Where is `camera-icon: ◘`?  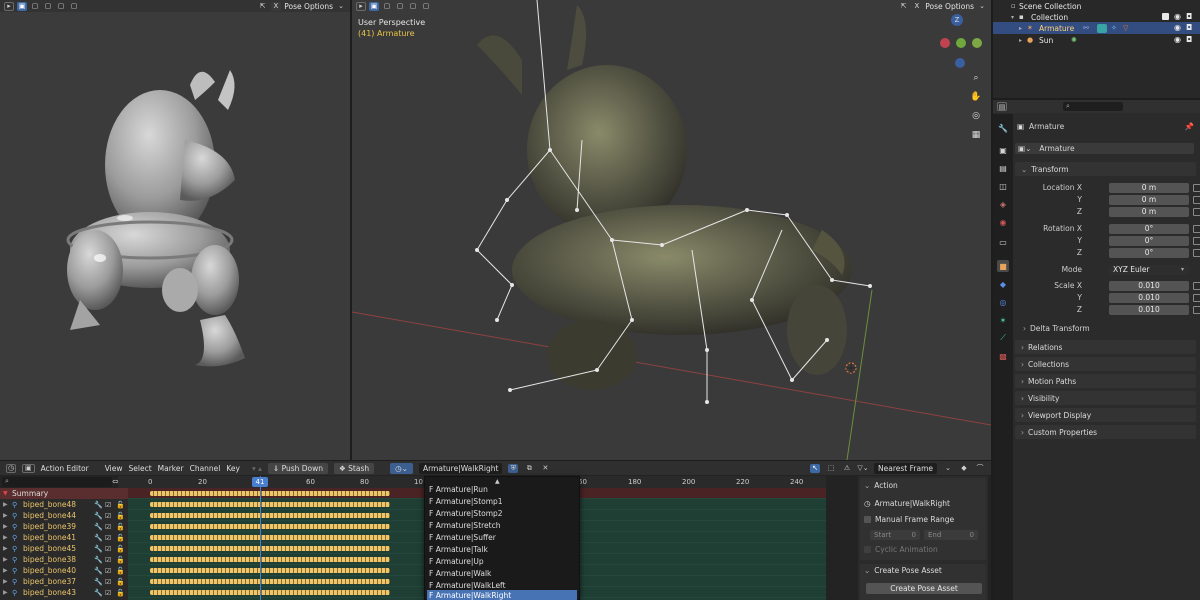
camera-icon: ◘ is located at coordinates (1189, 16).